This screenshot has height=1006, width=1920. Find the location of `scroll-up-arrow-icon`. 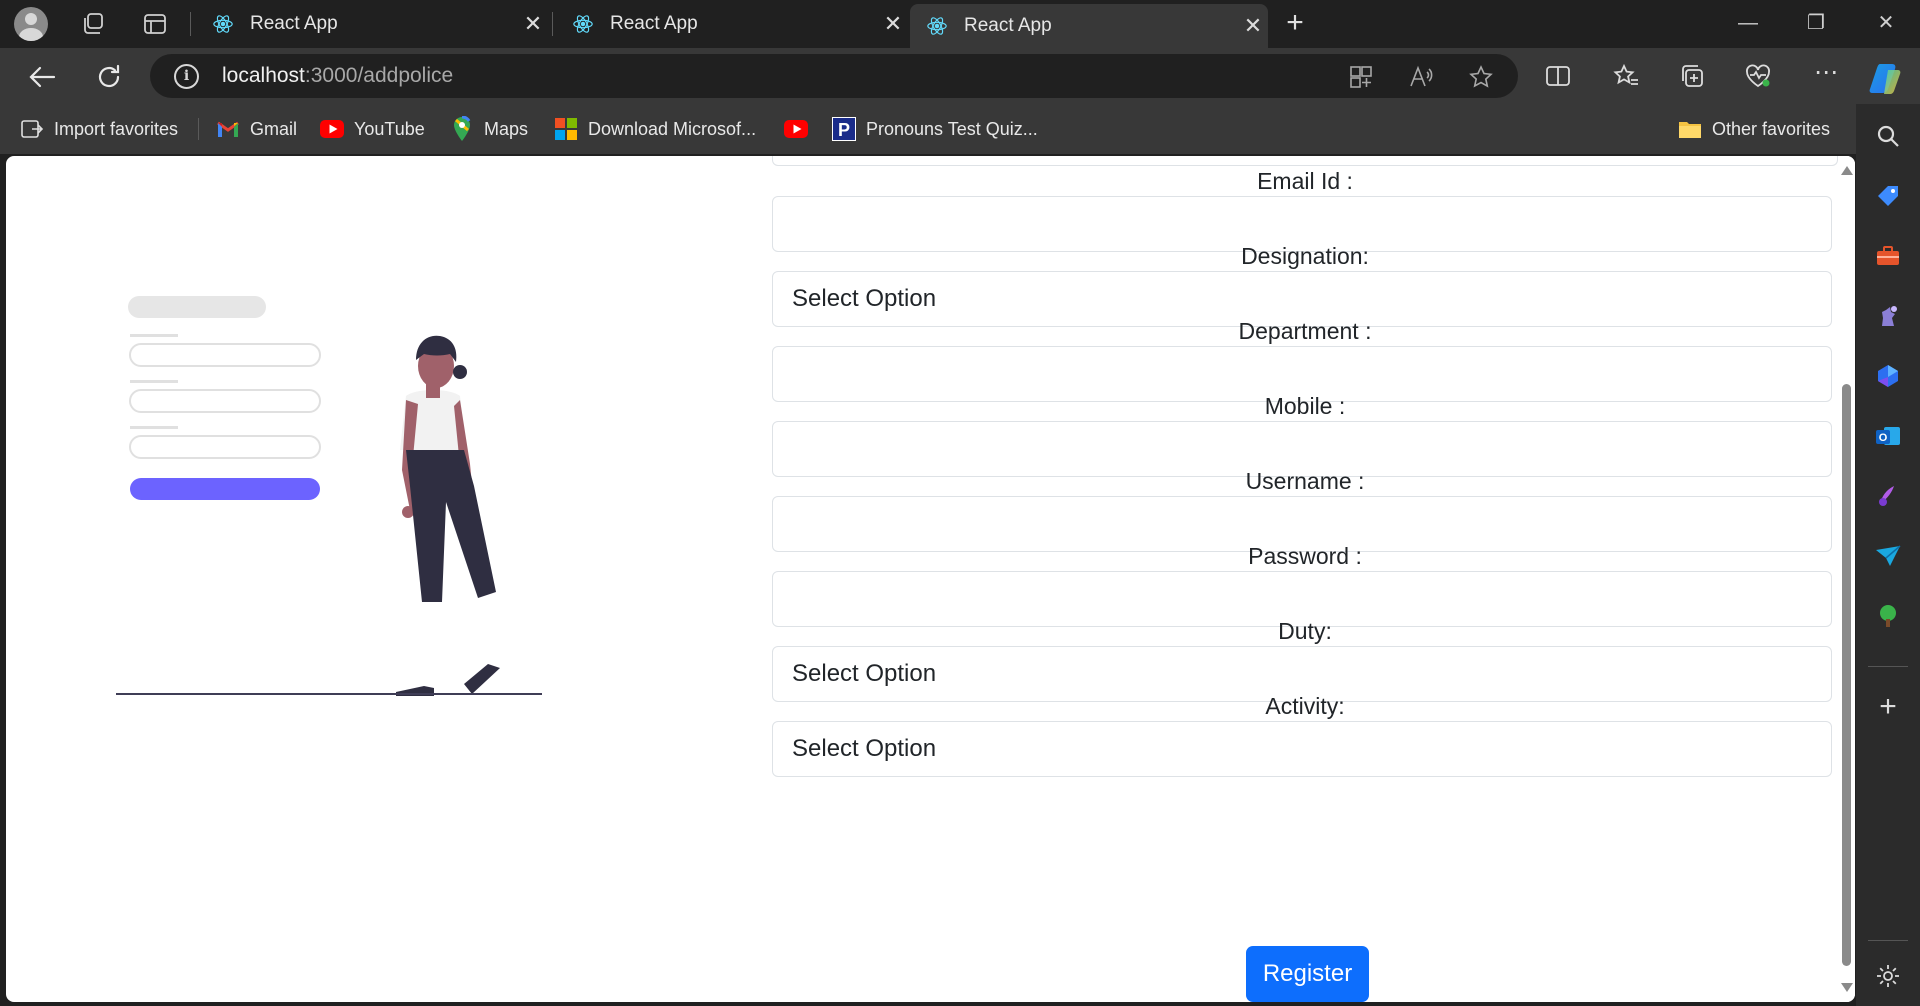

scroll-up-arrow-icon is located at coordinates (1847, 170).